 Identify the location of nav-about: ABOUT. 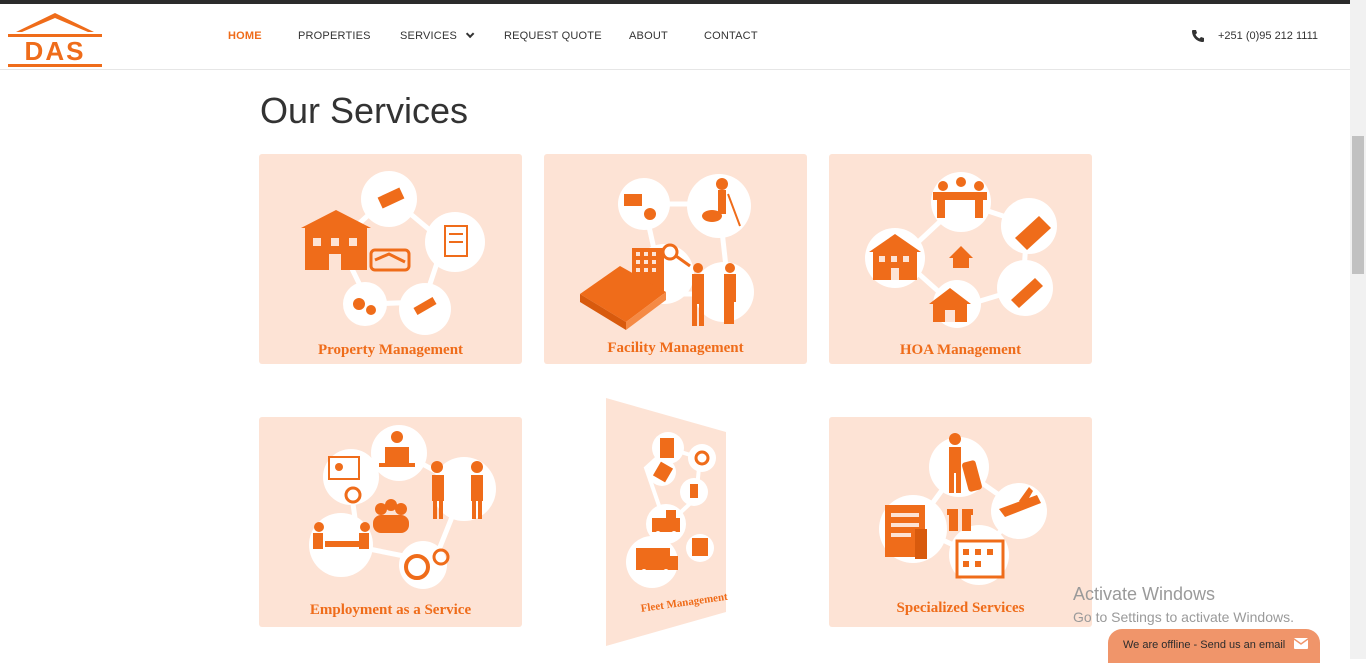
(648, 37).